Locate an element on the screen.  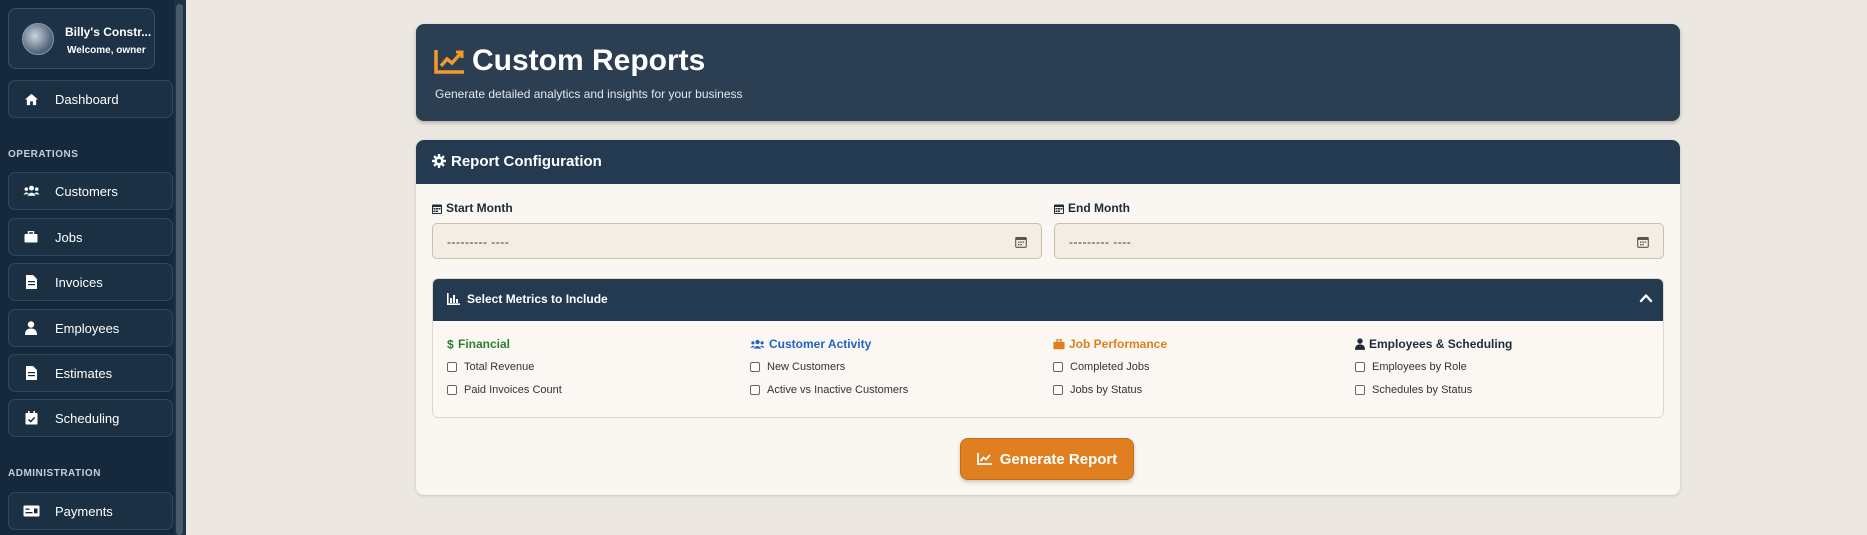
end-month-value: --------- ---- is located at coordinates (1100, 242).